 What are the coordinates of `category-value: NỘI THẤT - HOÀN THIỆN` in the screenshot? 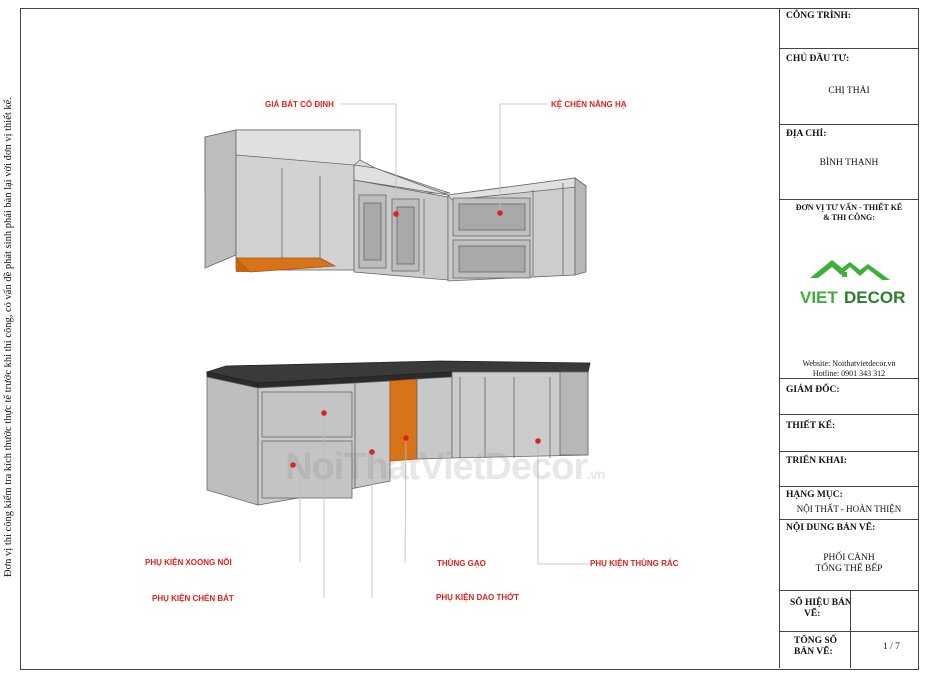 It's located at (849, 509).